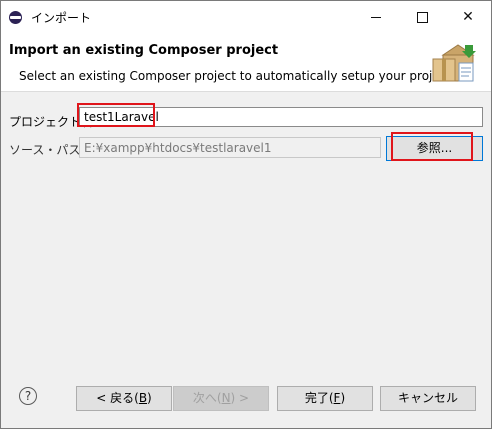 The height and width of the screenshot is (429, 492). I want to click on next-mnemonic: N, so click(226, 398).